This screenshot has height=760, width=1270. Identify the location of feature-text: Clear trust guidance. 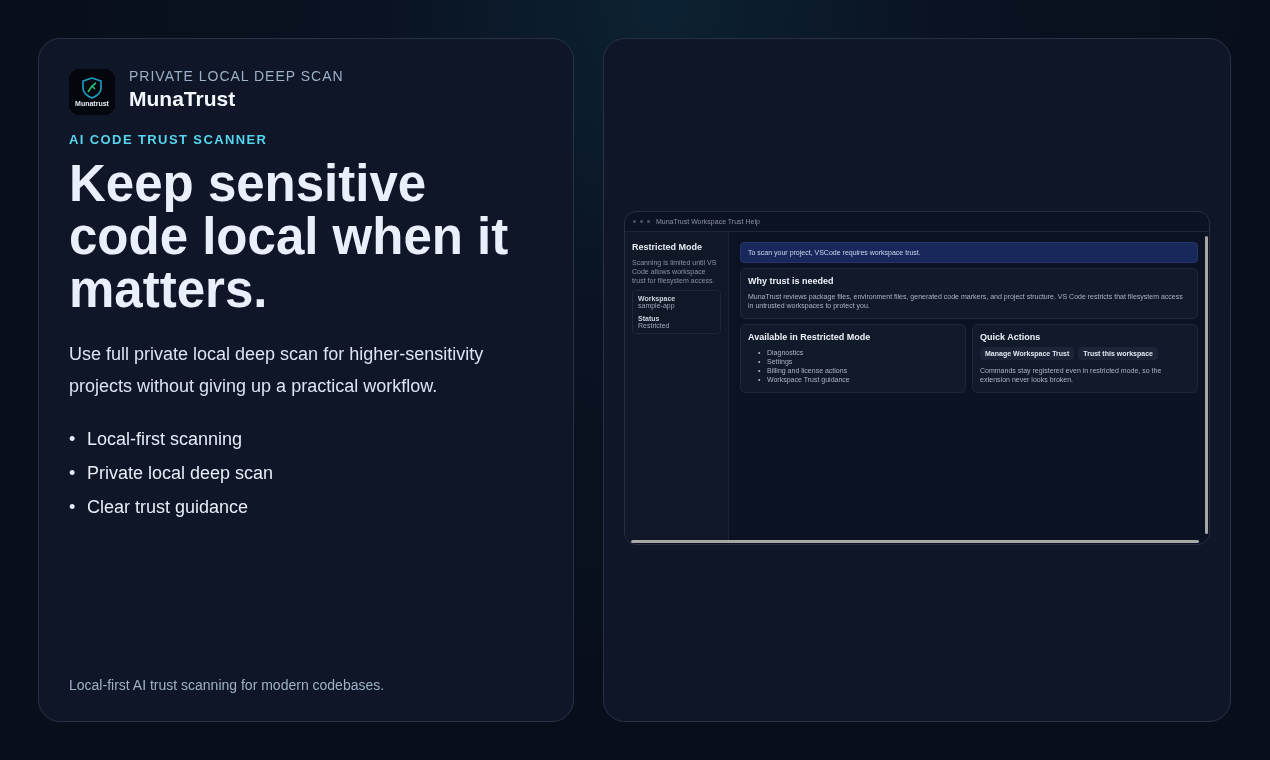
(168, 507).